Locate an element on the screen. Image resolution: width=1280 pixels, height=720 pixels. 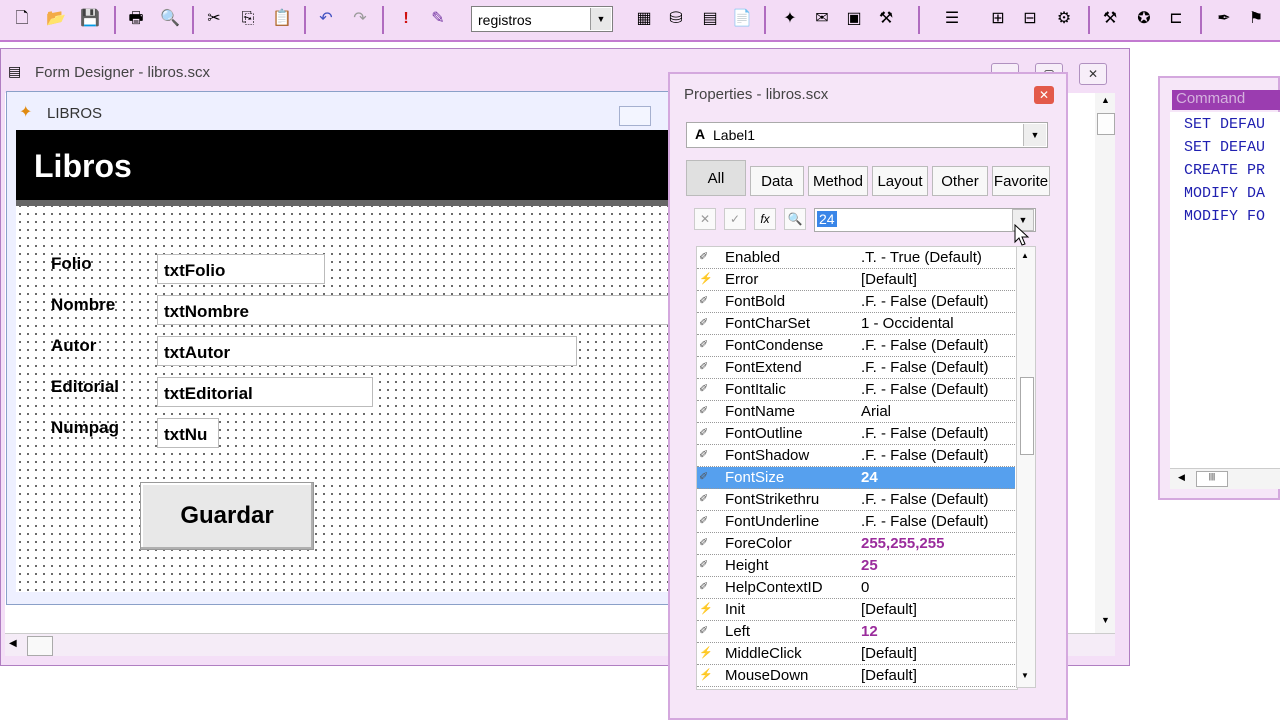
command-horizontal-scrollbar: ◀ ||| is located at coordinates (1225, 478).